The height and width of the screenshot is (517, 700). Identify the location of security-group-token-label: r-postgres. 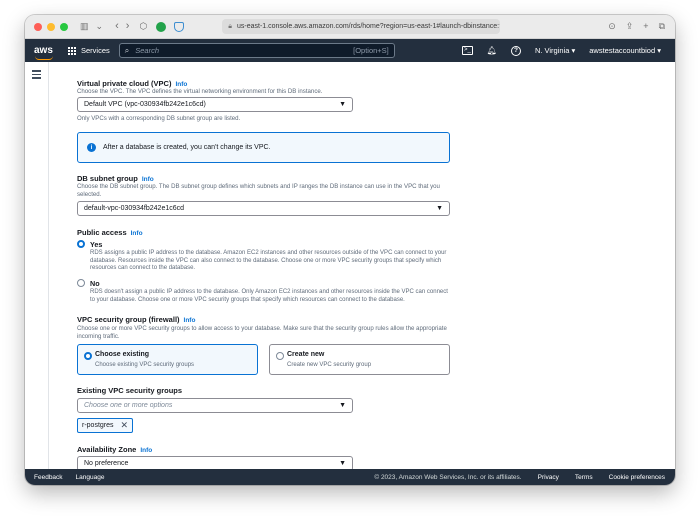
(98, 425).